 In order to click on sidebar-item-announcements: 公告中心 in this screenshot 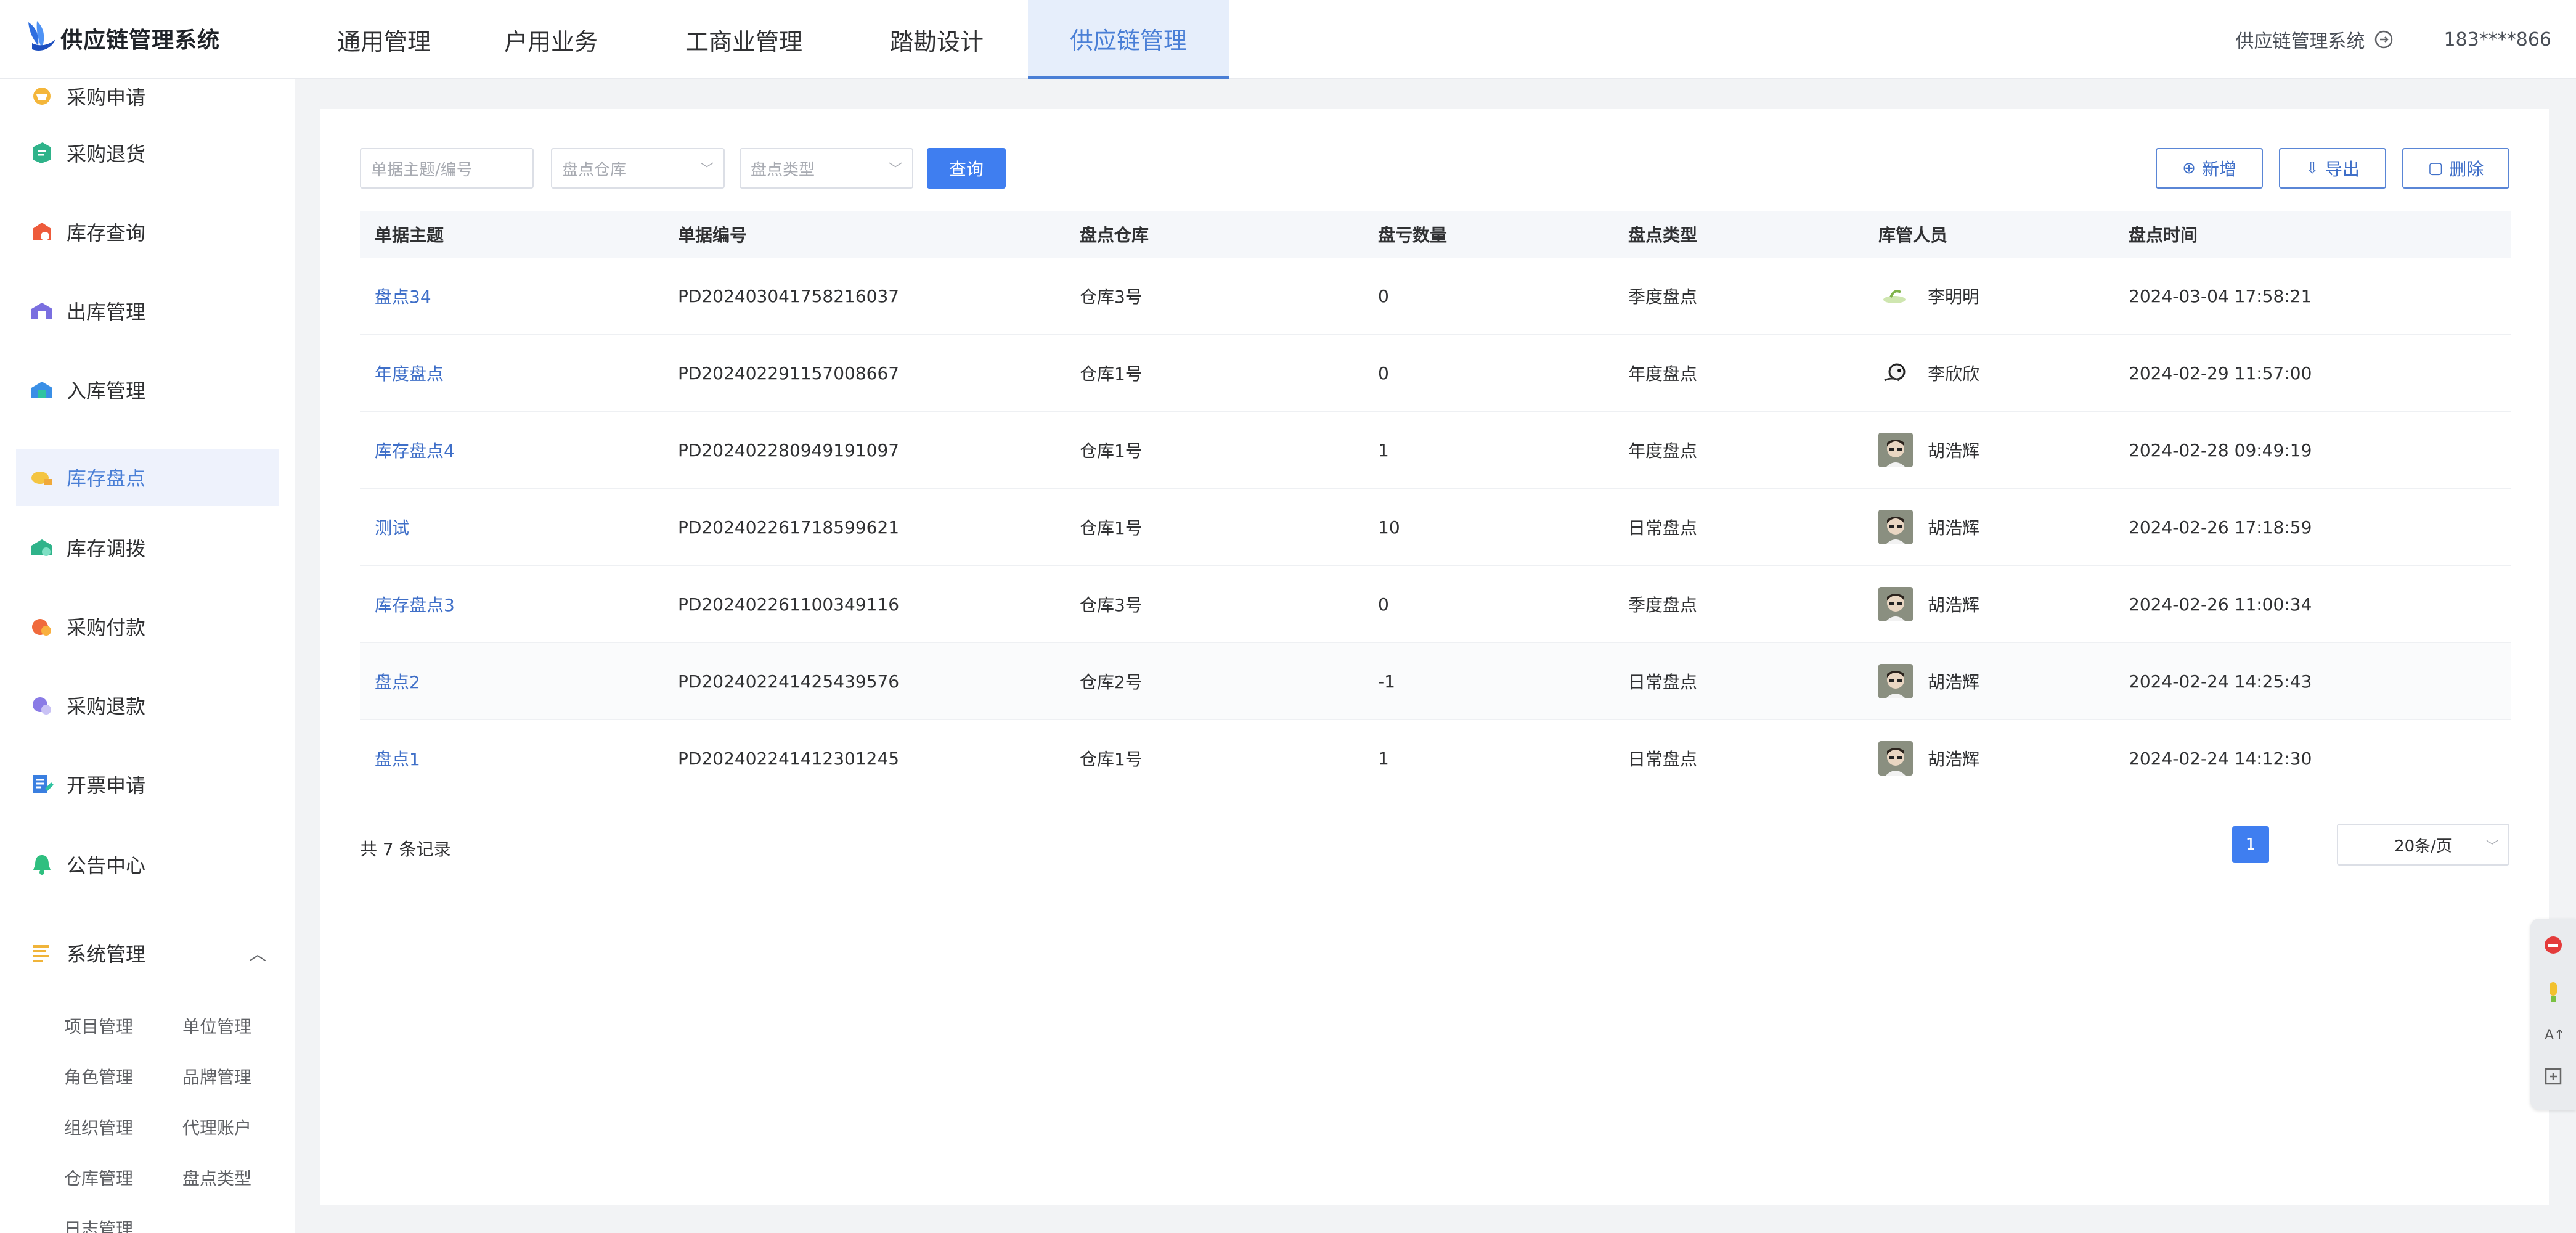, I will do `click(147, 865)`.